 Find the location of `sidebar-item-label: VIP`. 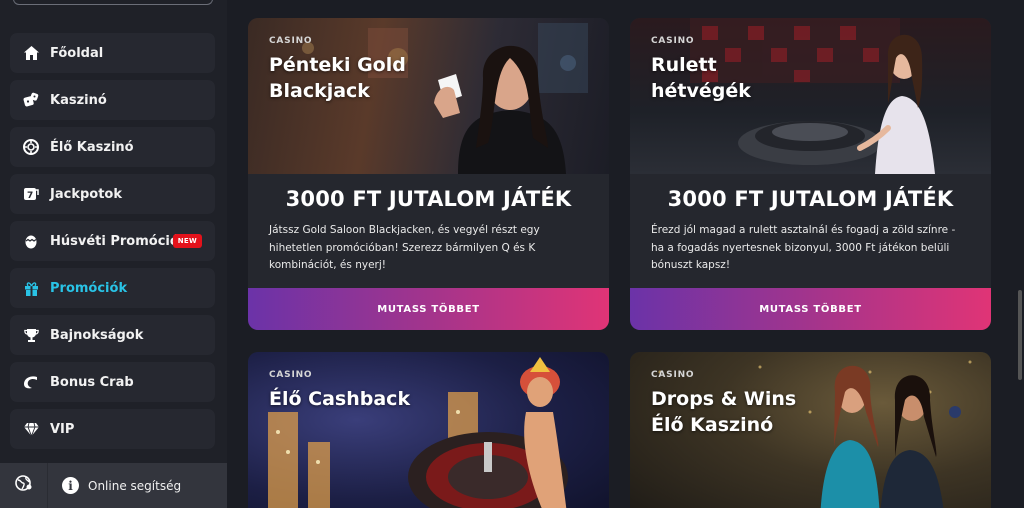

sidebar-item-label: VIP is located at coordinates (62, 429).